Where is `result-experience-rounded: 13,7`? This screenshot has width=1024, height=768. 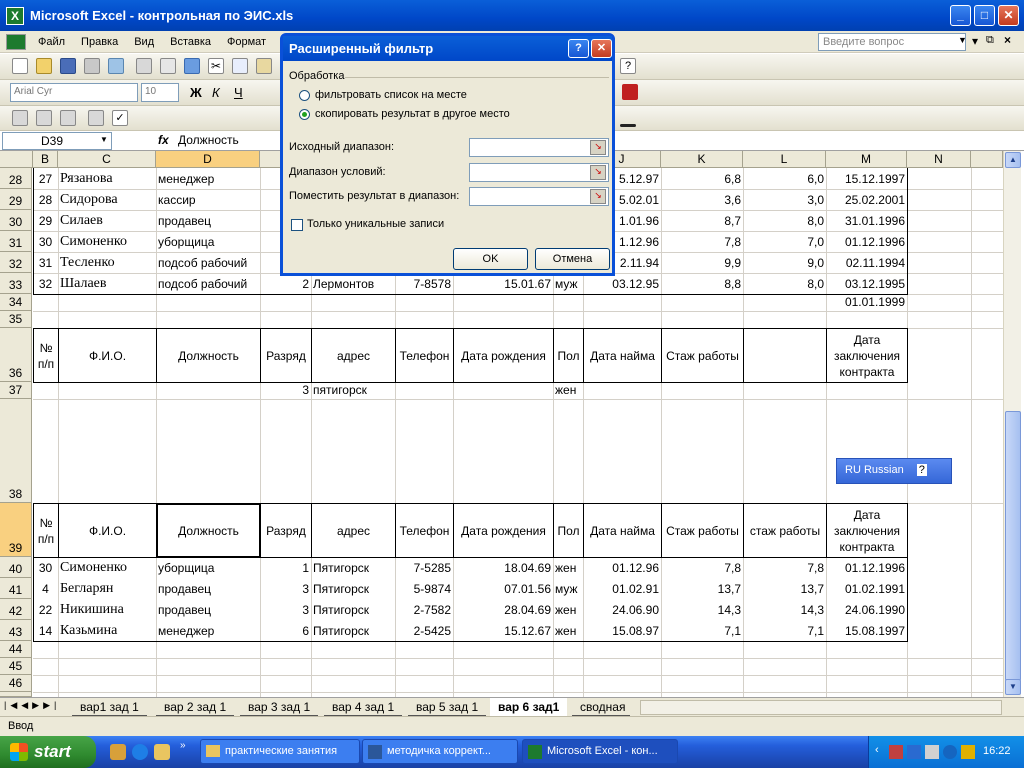 result-experience-rounded: 13,7 is located at coordinates (784, 589).